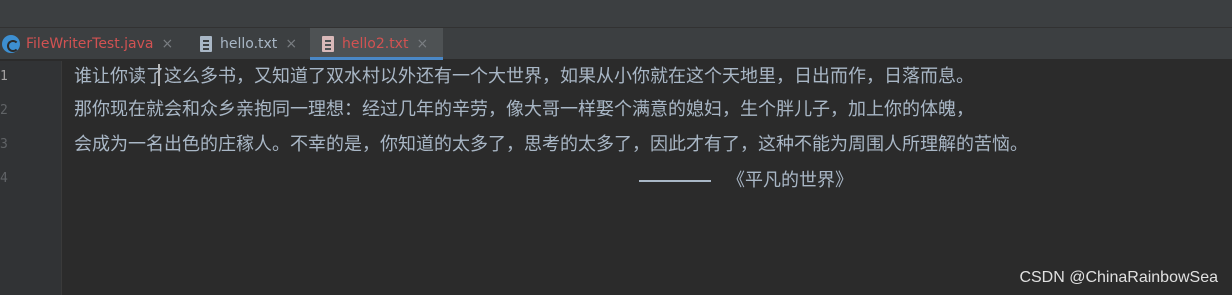 Image resolution: width=1232 pixels, height=295 pixels. I want to click on line-number-gutter: 1 2 3 4, so click(31, 178).